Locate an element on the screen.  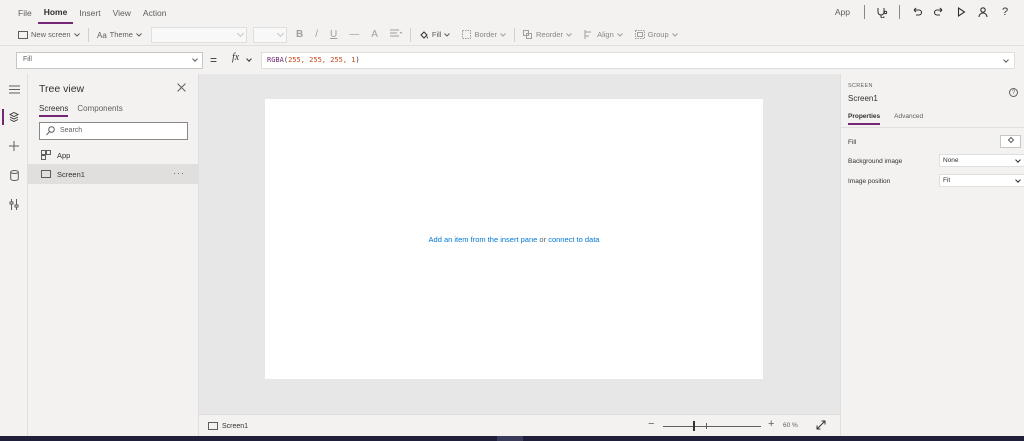
app-settings-link: App is located at coordinates (842, 12).